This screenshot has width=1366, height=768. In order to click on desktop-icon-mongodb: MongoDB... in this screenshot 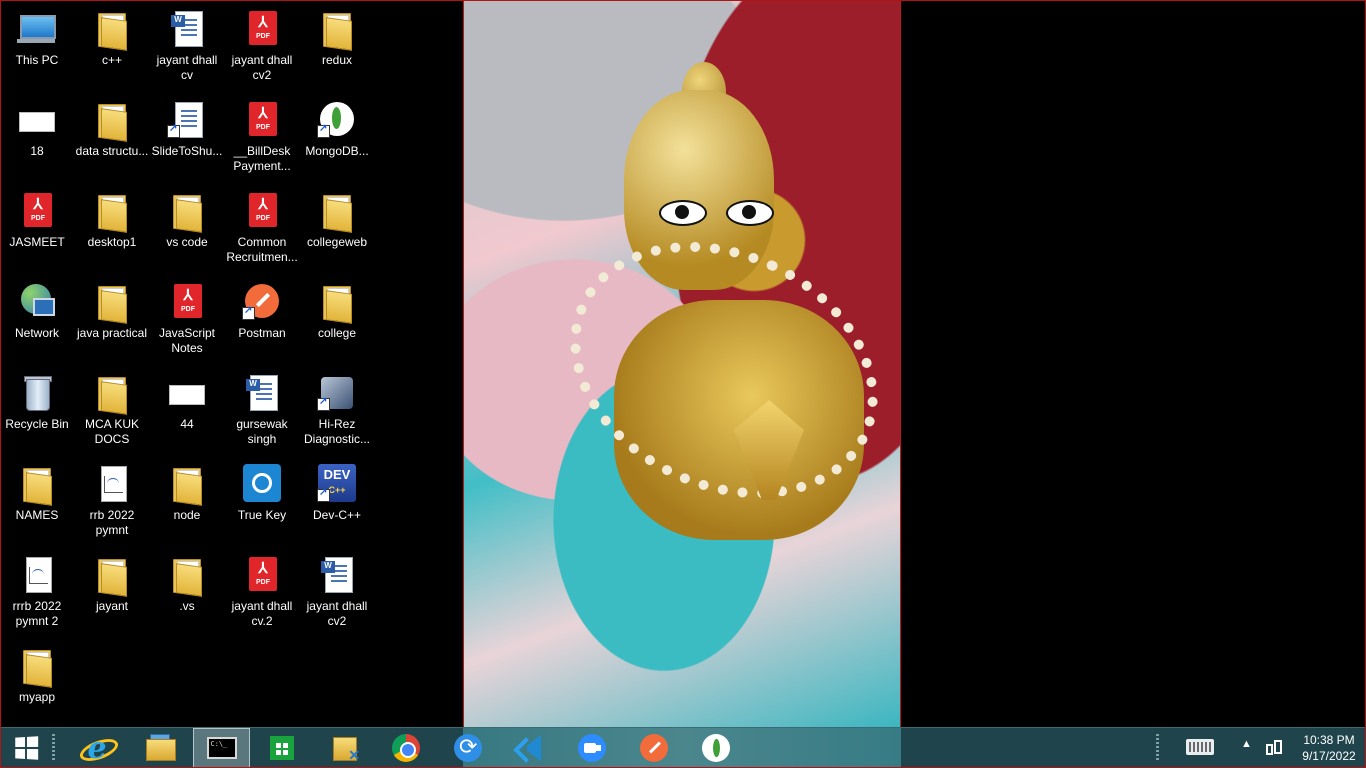, I will do `click(337, 138)`.